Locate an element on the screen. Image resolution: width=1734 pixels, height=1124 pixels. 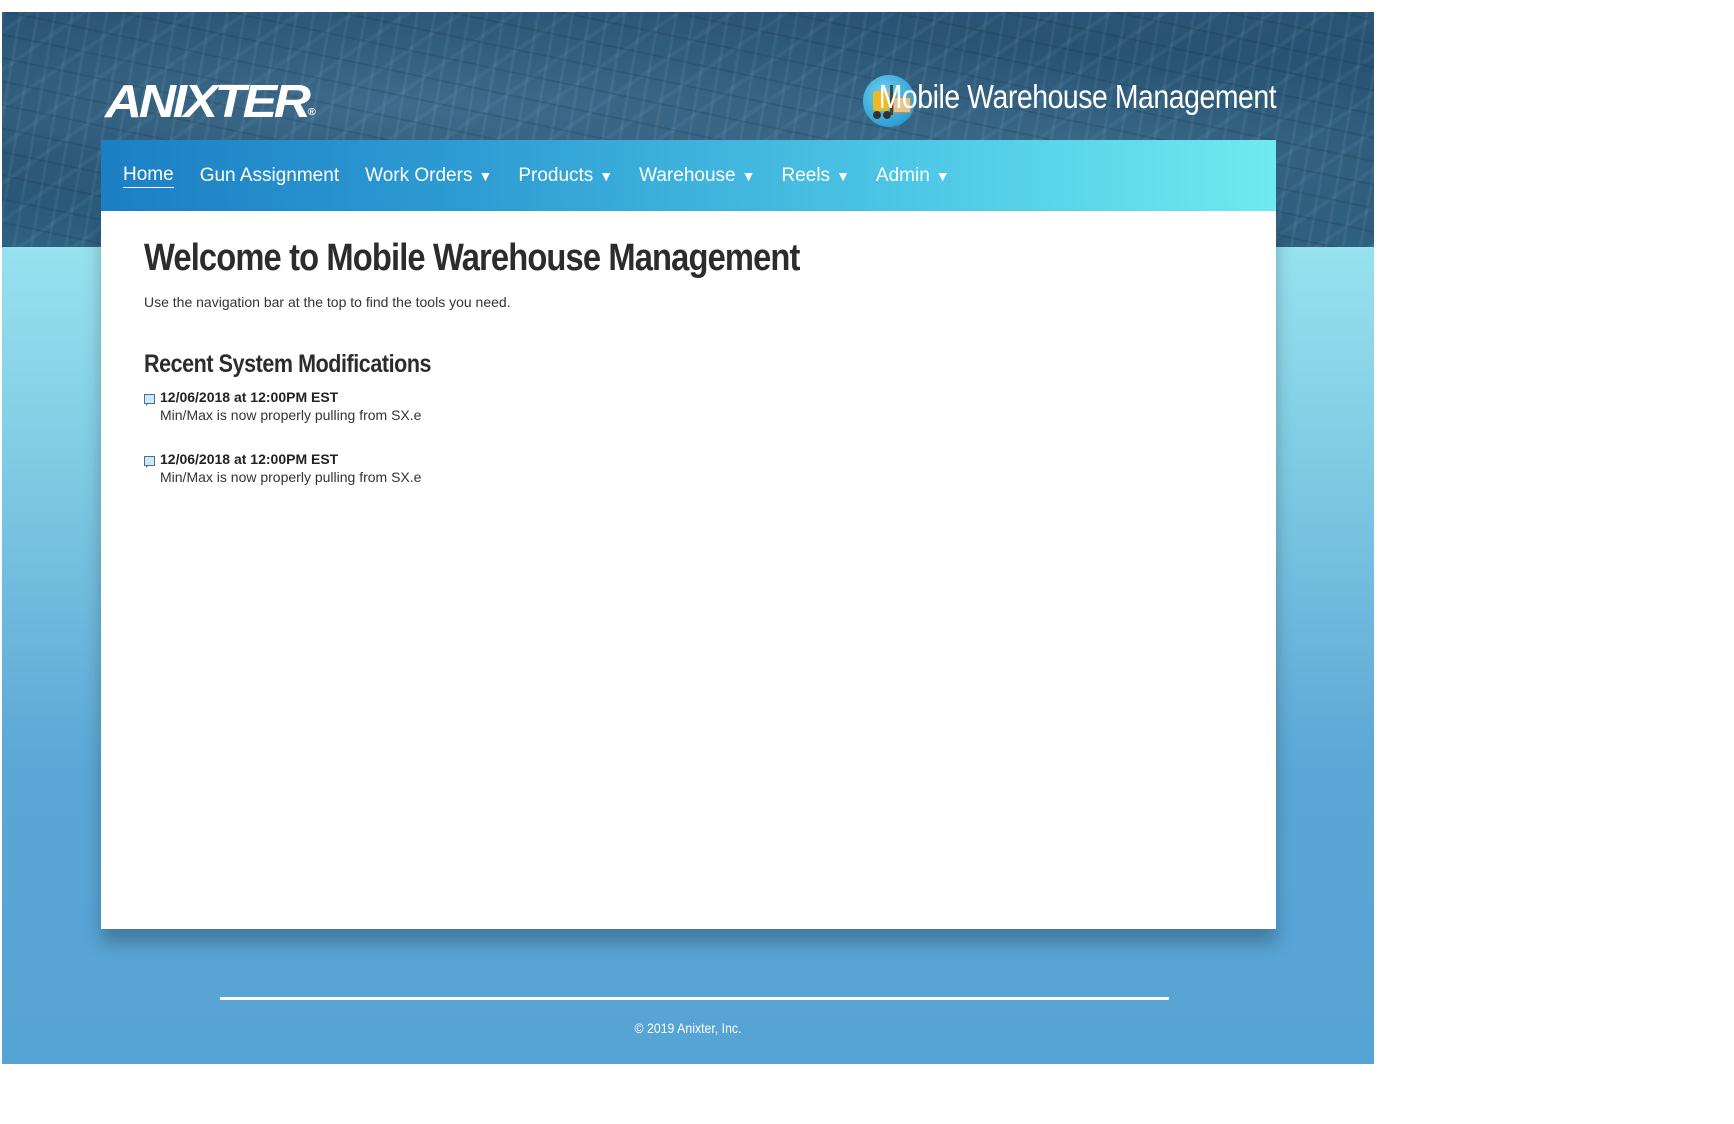
nav-work-orders: Work Orders ▼ is located at coordinates (428, 176).